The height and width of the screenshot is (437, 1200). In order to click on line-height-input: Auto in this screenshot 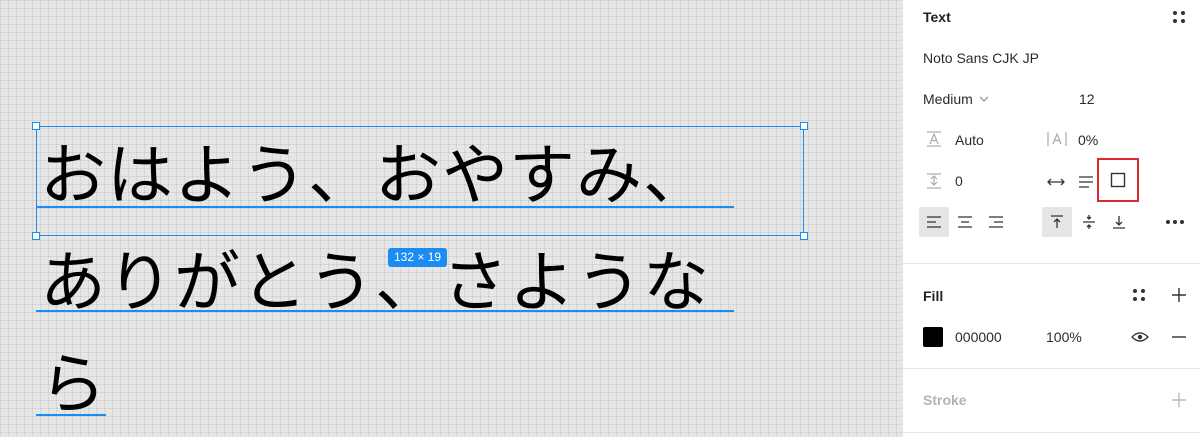, I will do `click(969, 140)`.